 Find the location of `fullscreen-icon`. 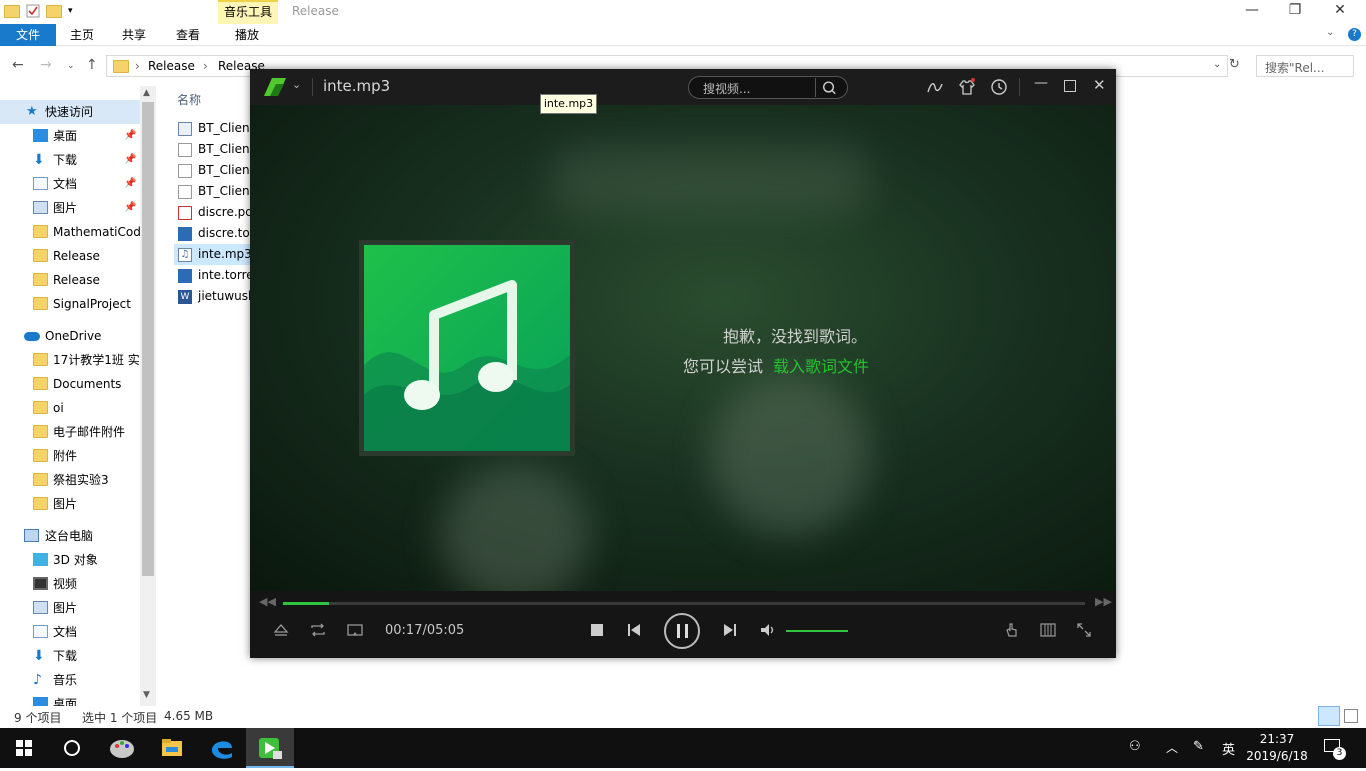

fullscreen-icon is located at coordinates (1084, 630).